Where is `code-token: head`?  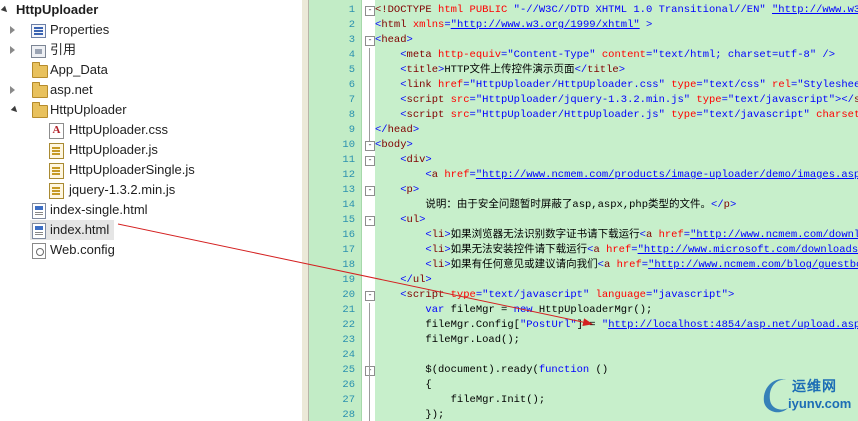 code-token: head is located at coordinates (400, 130).